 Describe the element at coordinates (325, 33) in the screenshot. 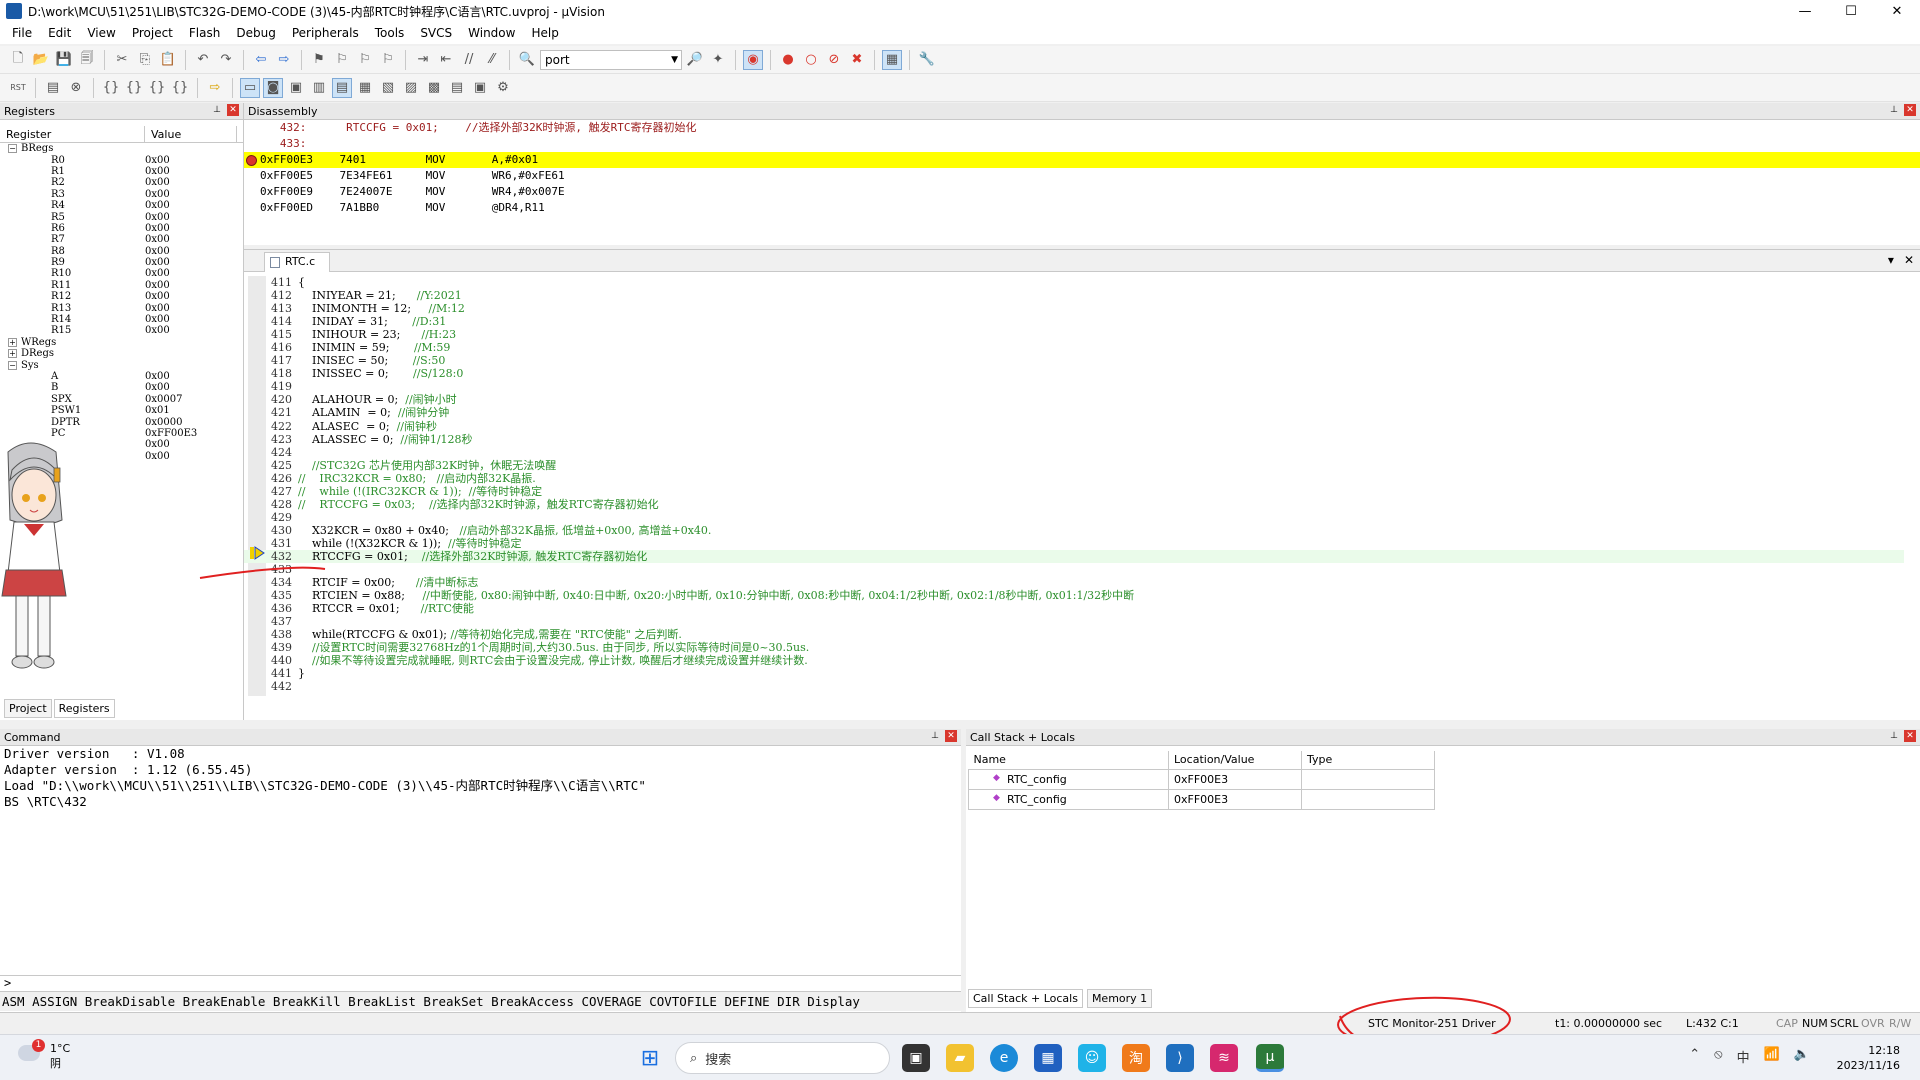

I see `menu-peripherals: Peripherals` at that location.